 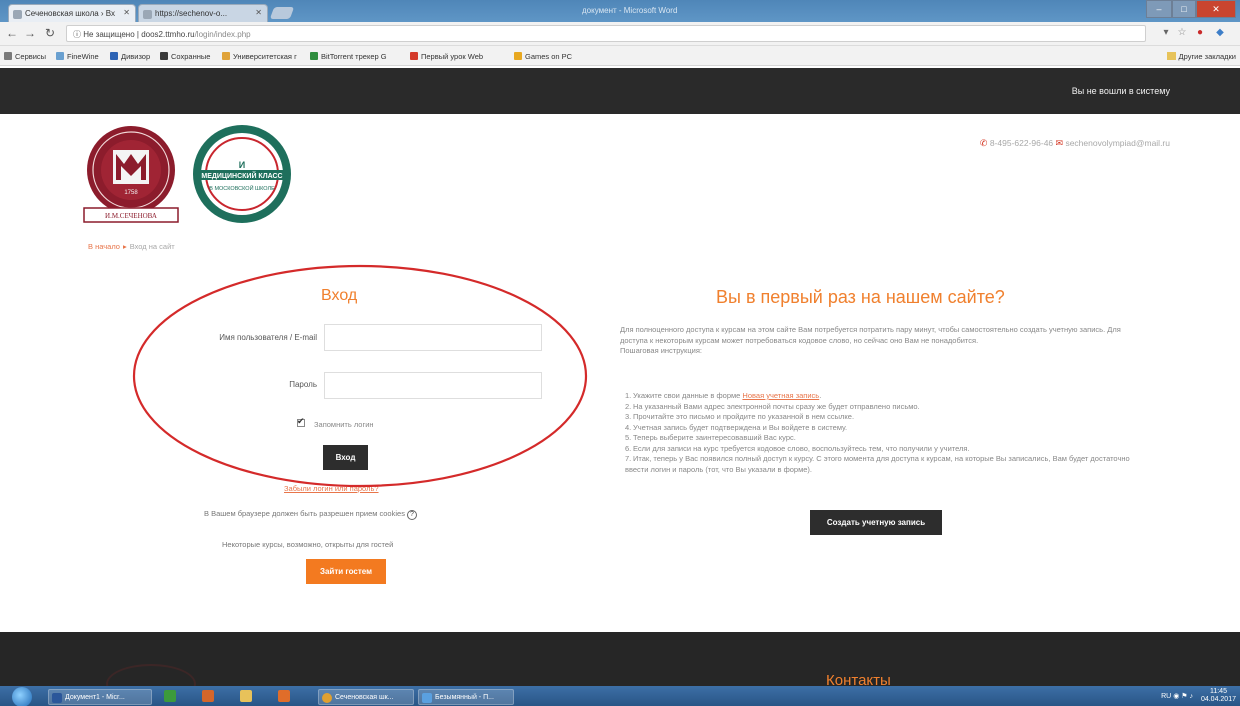 I want to click on volume-icon: ♪, so click(x=1192, y=696).